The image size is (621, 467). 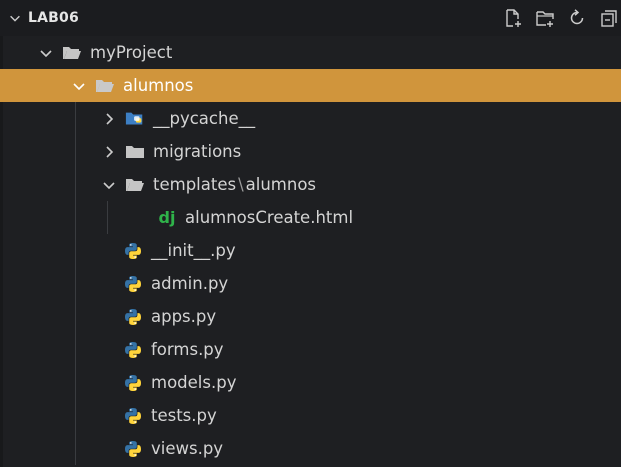 I want to click on explorer-header: LAB06, so click(x=310, y=18).